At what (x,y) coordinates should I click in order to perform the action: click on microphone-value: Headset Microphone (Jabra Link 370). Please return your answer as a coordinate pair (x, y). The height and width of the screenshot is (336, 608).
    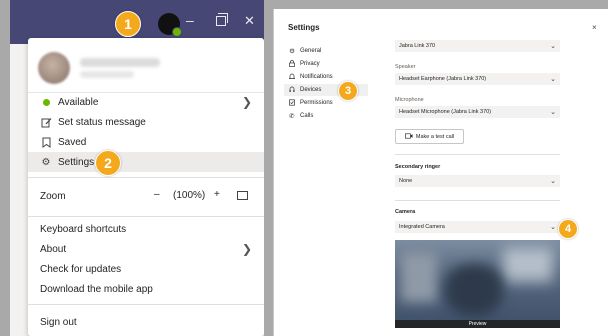
    Looking at the image, I should click on (445, 112).